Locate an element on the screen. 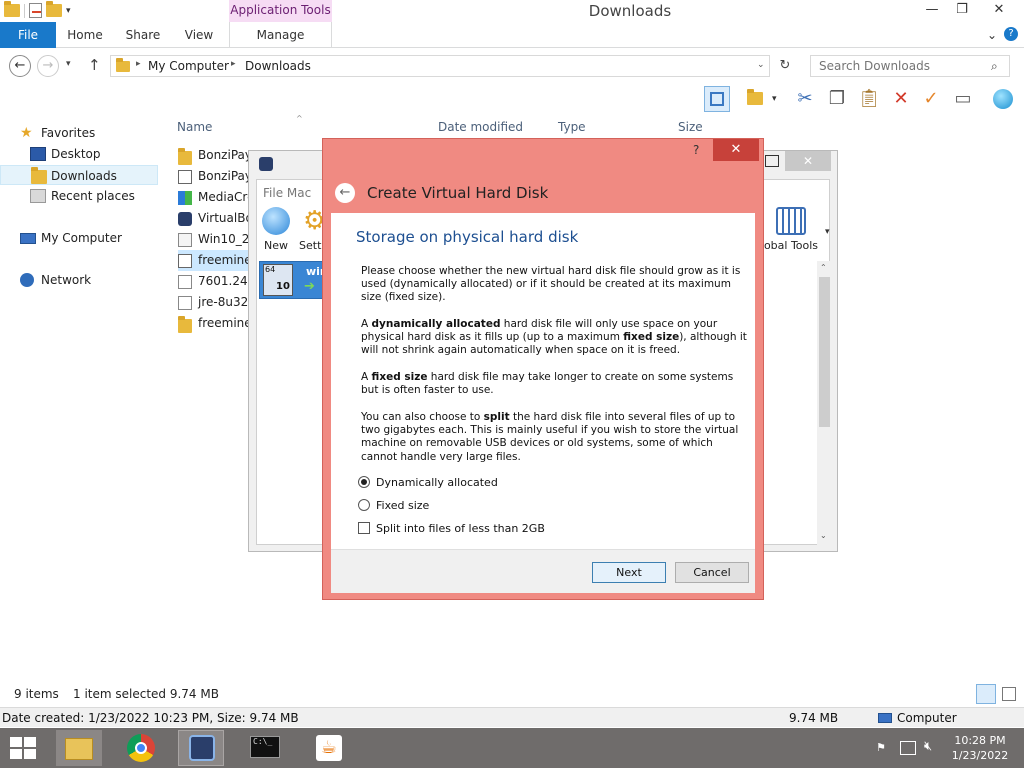 The height and width of the screenshot is (768, 1024). nav-favorites: ★ Favorites is located at coordinates (79, 133).